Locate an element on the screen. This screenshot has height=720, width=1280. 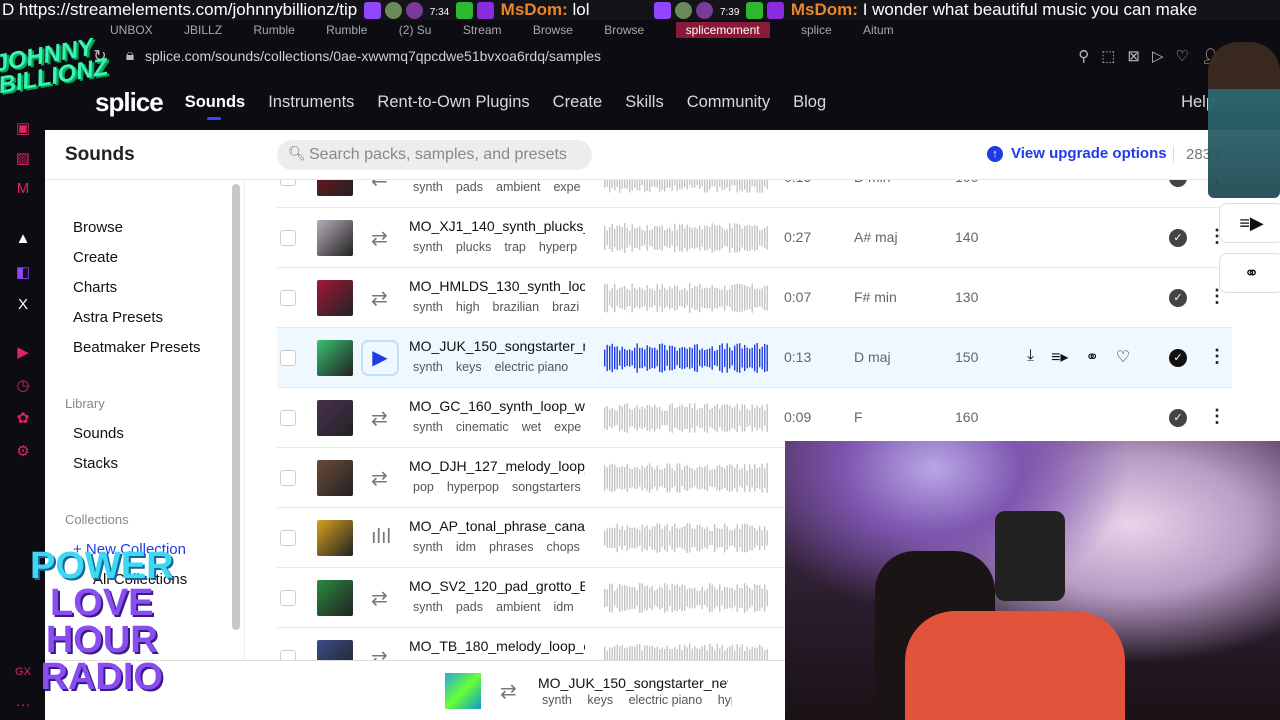
extensions-icon: ✿ is located at coordinates (23, 419).